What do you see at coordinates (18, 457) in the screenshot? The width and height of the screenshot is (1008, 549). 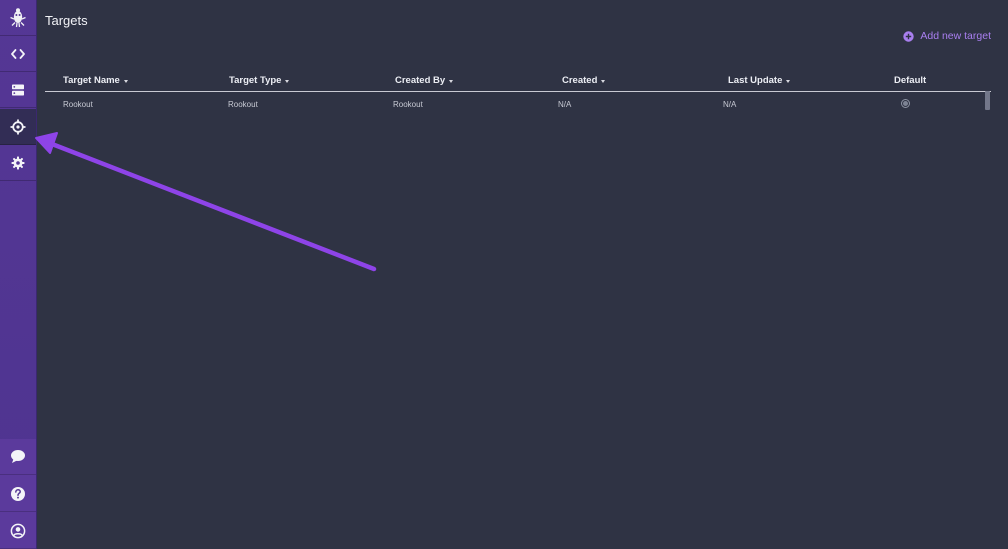 I see `chat-bubble-icon` at bounding box center [18, 457].